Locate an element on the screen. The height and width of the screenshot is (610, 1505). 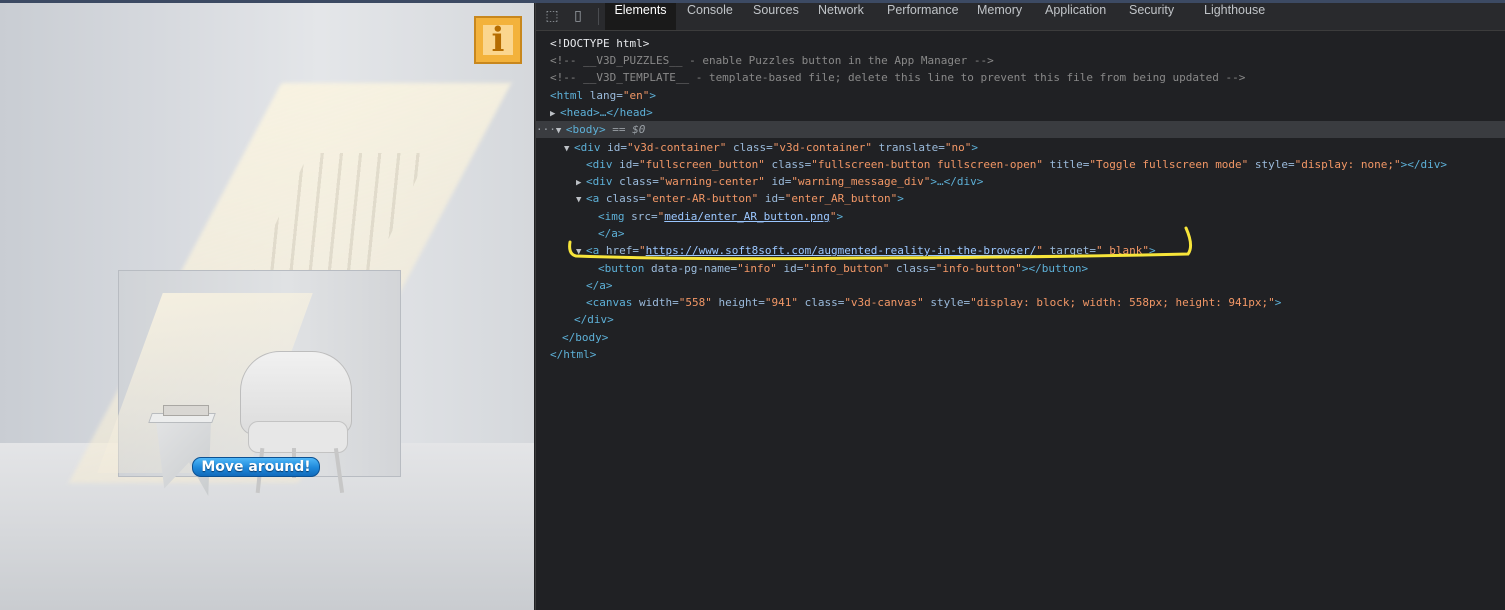
attr-name: data-pg-name= is located at coordinates (691, 268).